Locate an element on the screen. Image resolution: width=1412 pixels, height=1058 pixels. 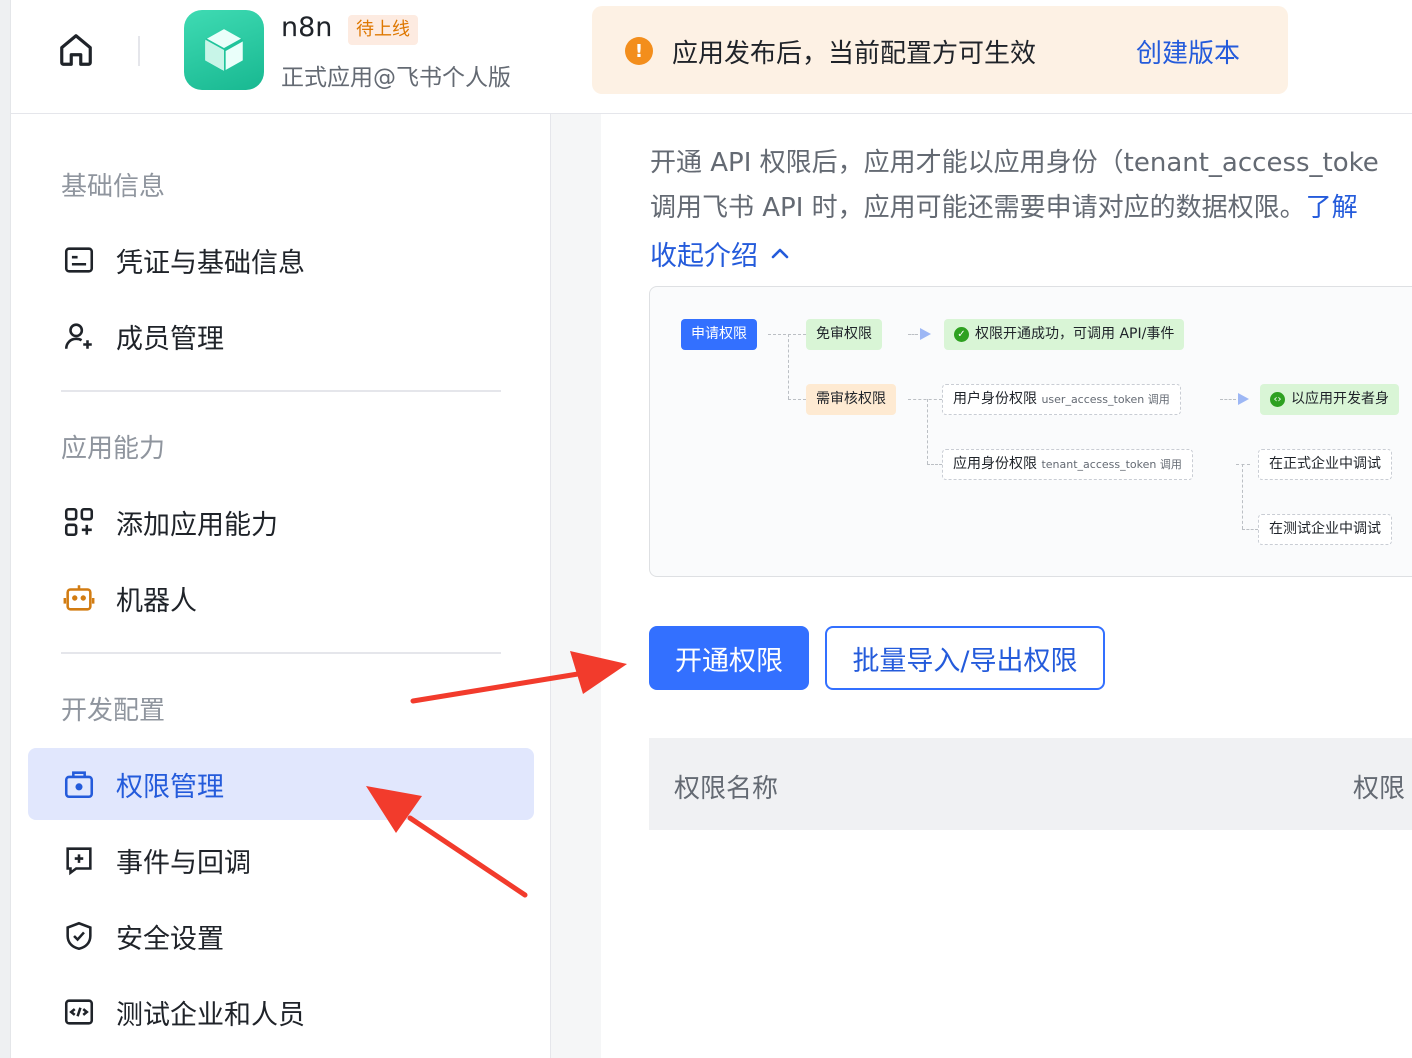
status-badge: 待上线 is located at coordinates (383, 30).